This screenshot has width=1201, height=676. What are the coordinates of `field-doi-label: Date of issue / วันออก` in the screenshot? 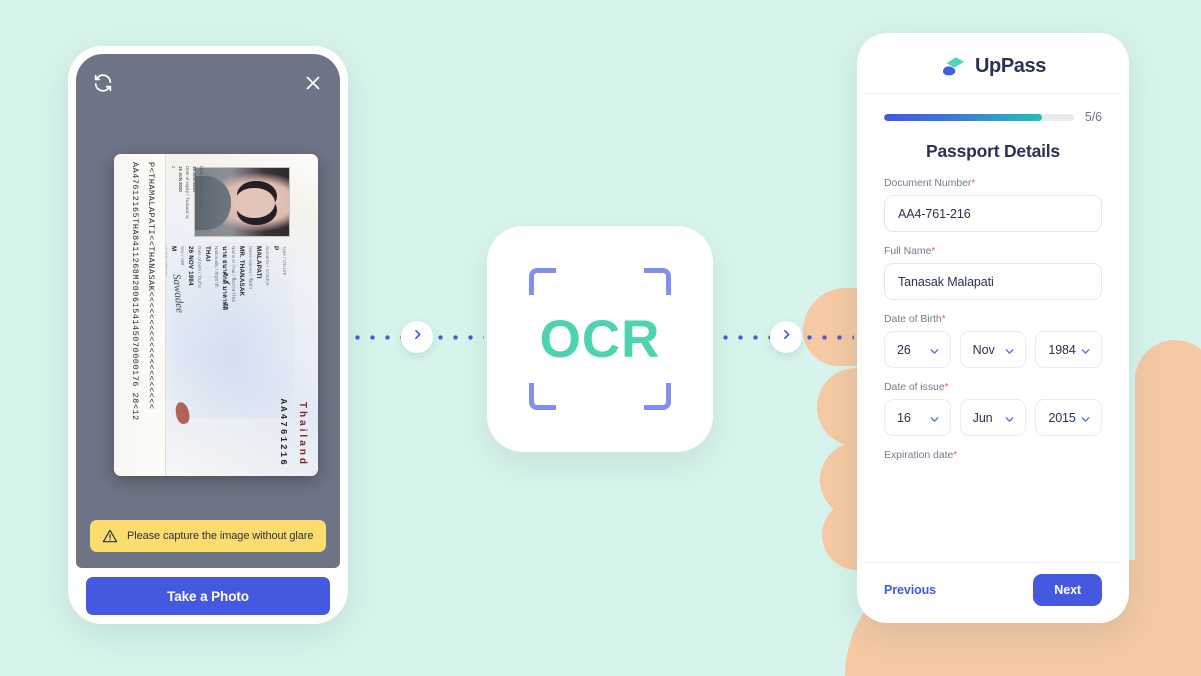 It's located at (201, 187).